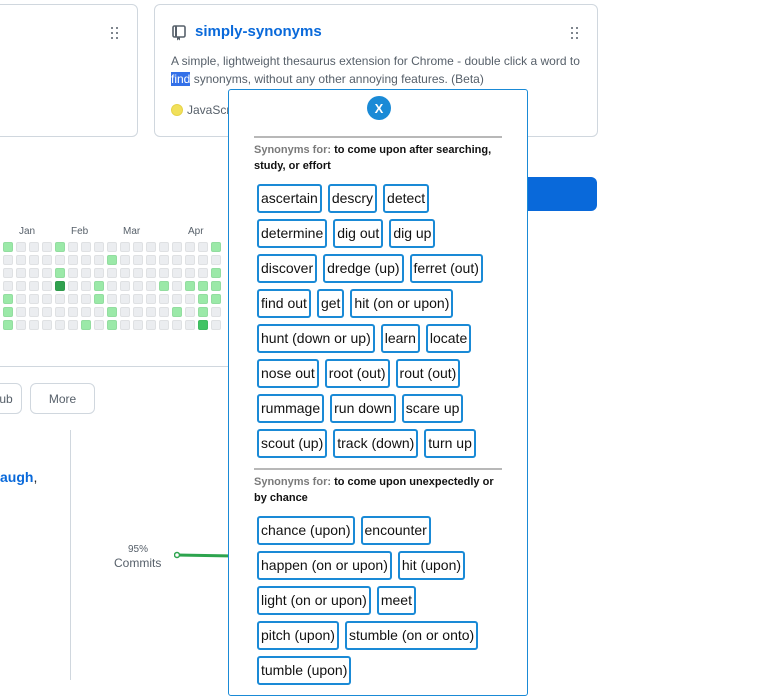  What do you see at coordinates (431, 565) in the screenshot?
I see `synonym-chip: hit (upon)` at bounding box center [431, 565].